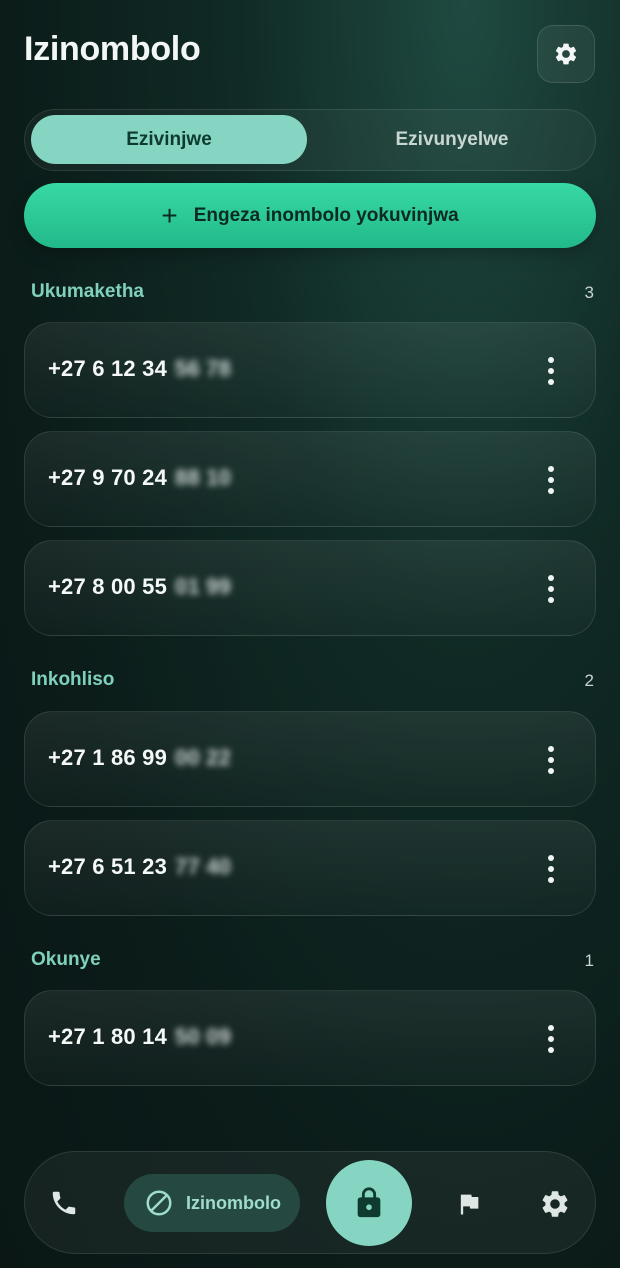 Image resolution: width=620 pixels, height=1268 pixels. I want to click on list-item: +27 8 00 55 01 99, so click(310, 588).